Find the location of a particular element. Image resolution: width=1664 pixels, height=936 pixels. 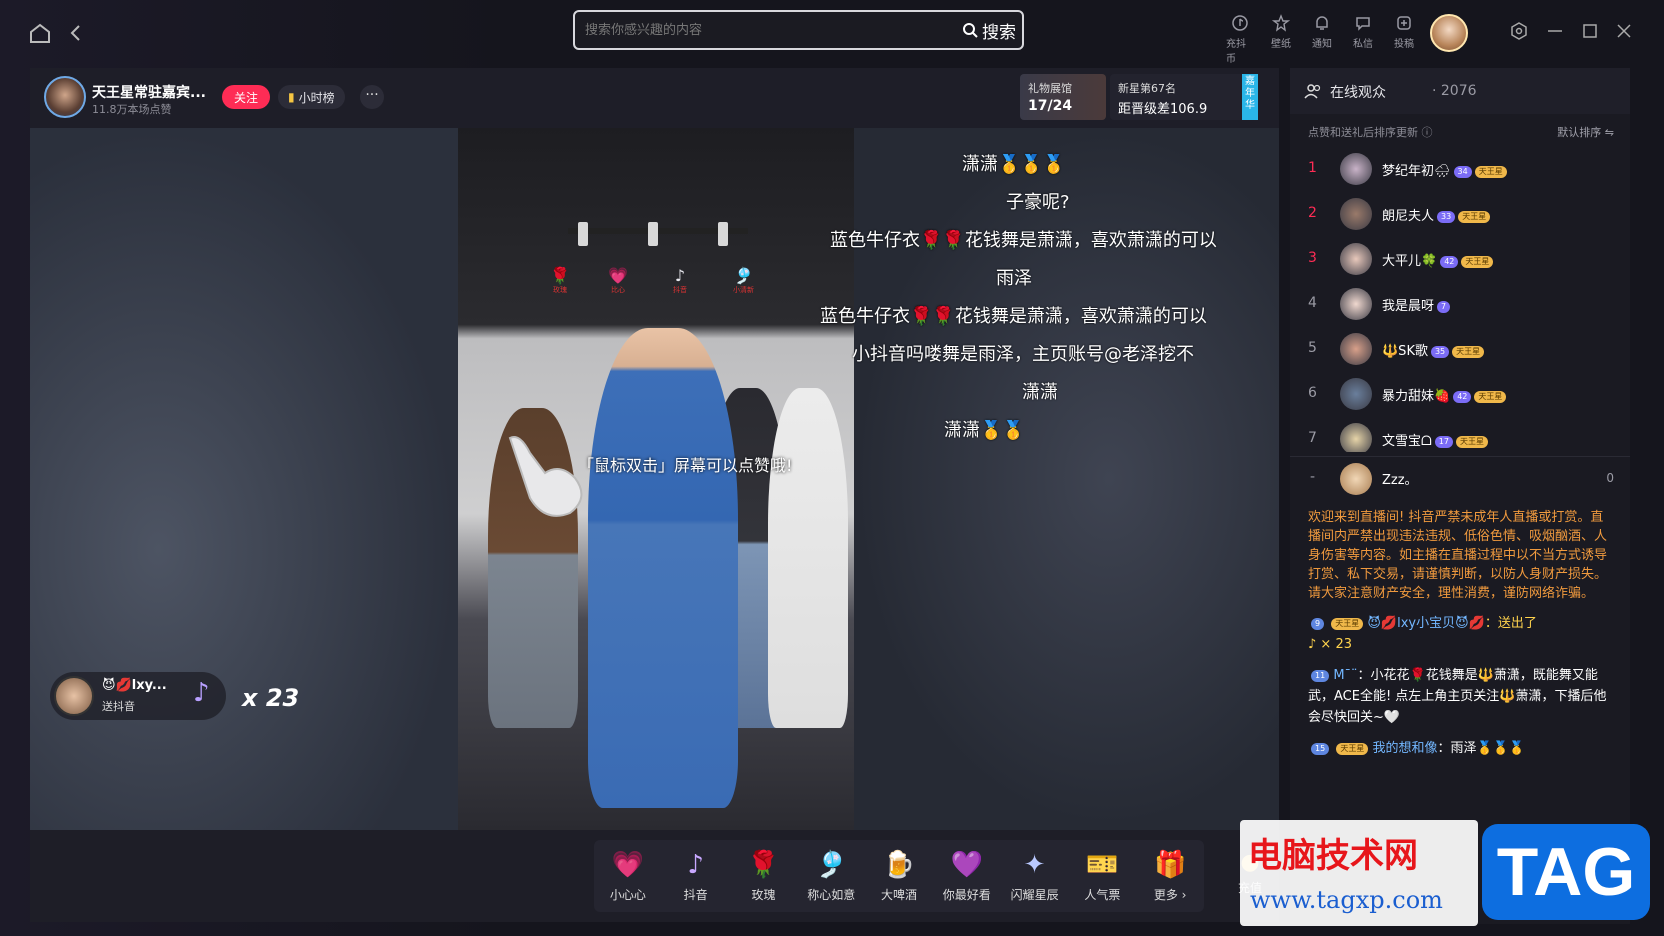

level-badge: 42 is located at coordinates (1449, 261).